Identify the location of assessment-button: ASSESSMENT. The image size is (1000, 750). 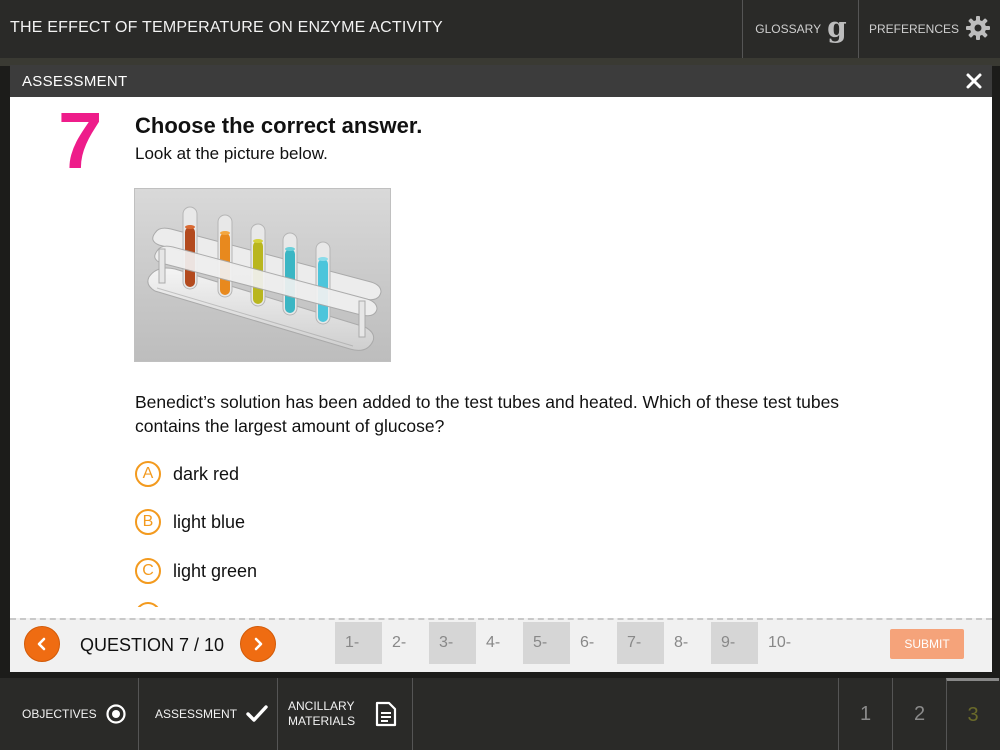
(209, 714).